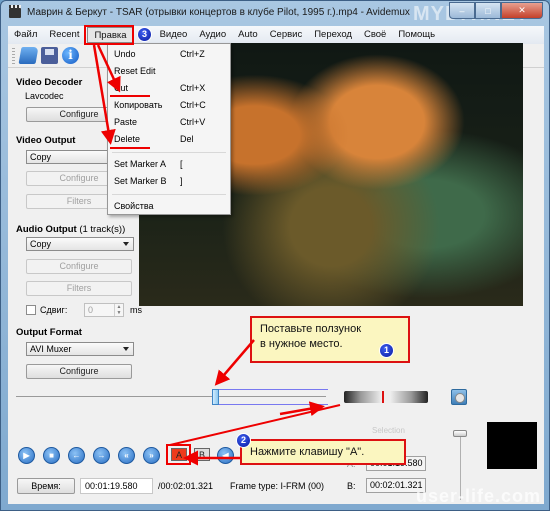 The width and height of the screenshot is (550, 511). Describe the element at coordinates (15, 11) in the screenshot. I see `clapperboard-icon` at that location.